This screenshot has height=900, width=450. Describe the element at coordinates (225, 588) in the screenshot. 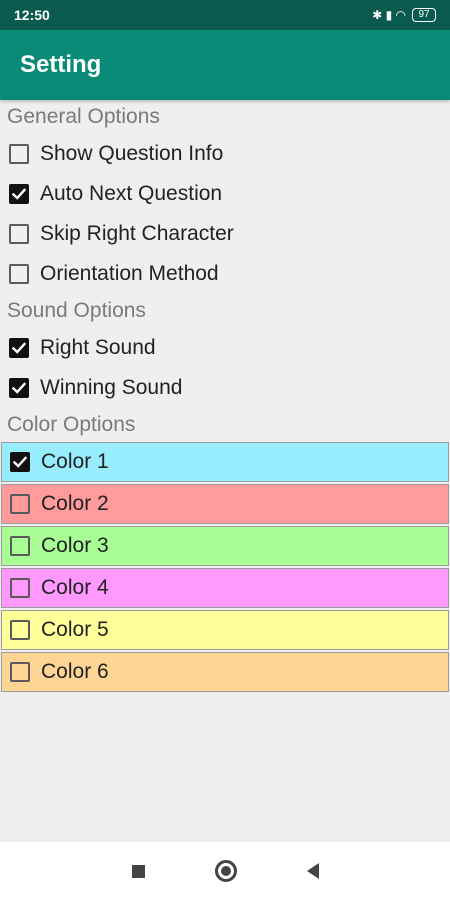

I see `color-option-4: Color 4` at that location.